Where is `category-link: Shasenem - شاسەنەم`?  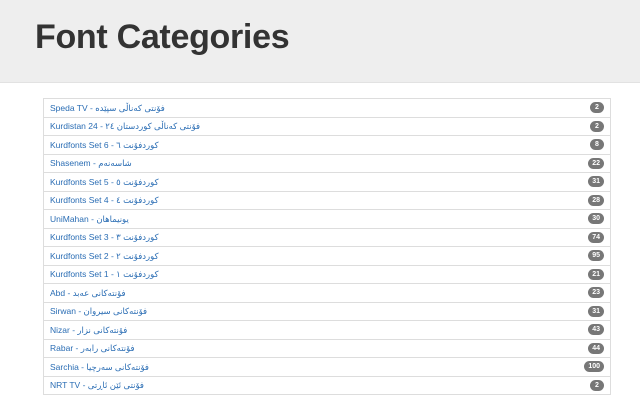
category-link: Shasenem - شاسەنەم is located at coordinates (91, 163).